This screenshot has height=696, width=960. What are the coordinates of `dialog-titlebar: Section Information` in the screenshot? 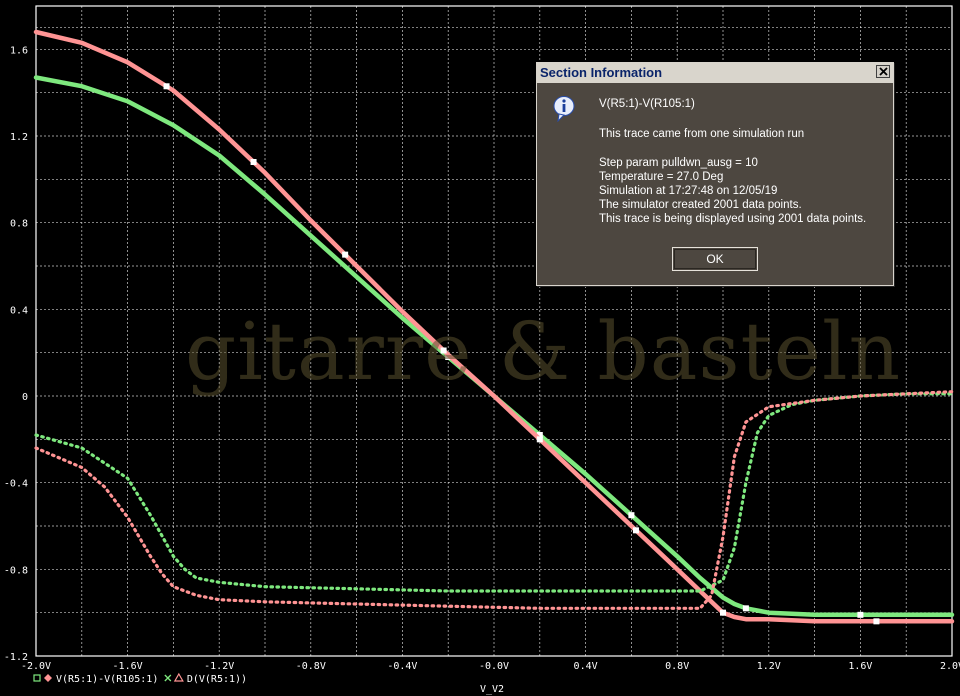 It's located at (715, 73).